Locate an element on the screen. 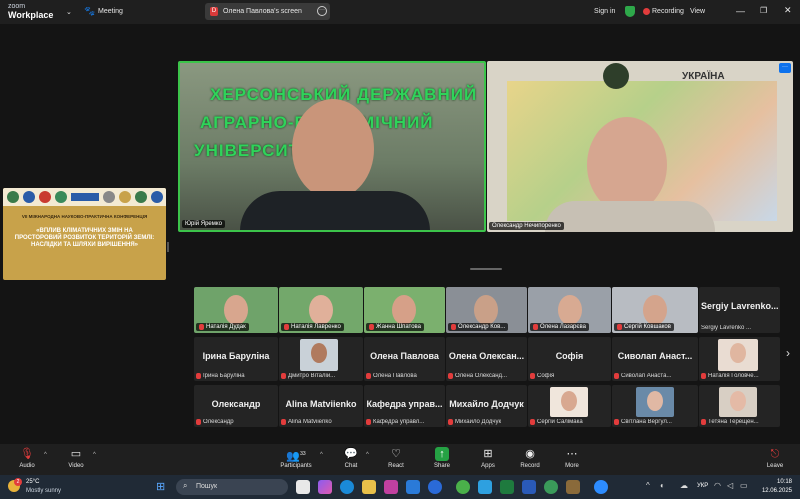 The image size is (800, 499). clock-time: 10:18 is located at coordinates (775, 482).